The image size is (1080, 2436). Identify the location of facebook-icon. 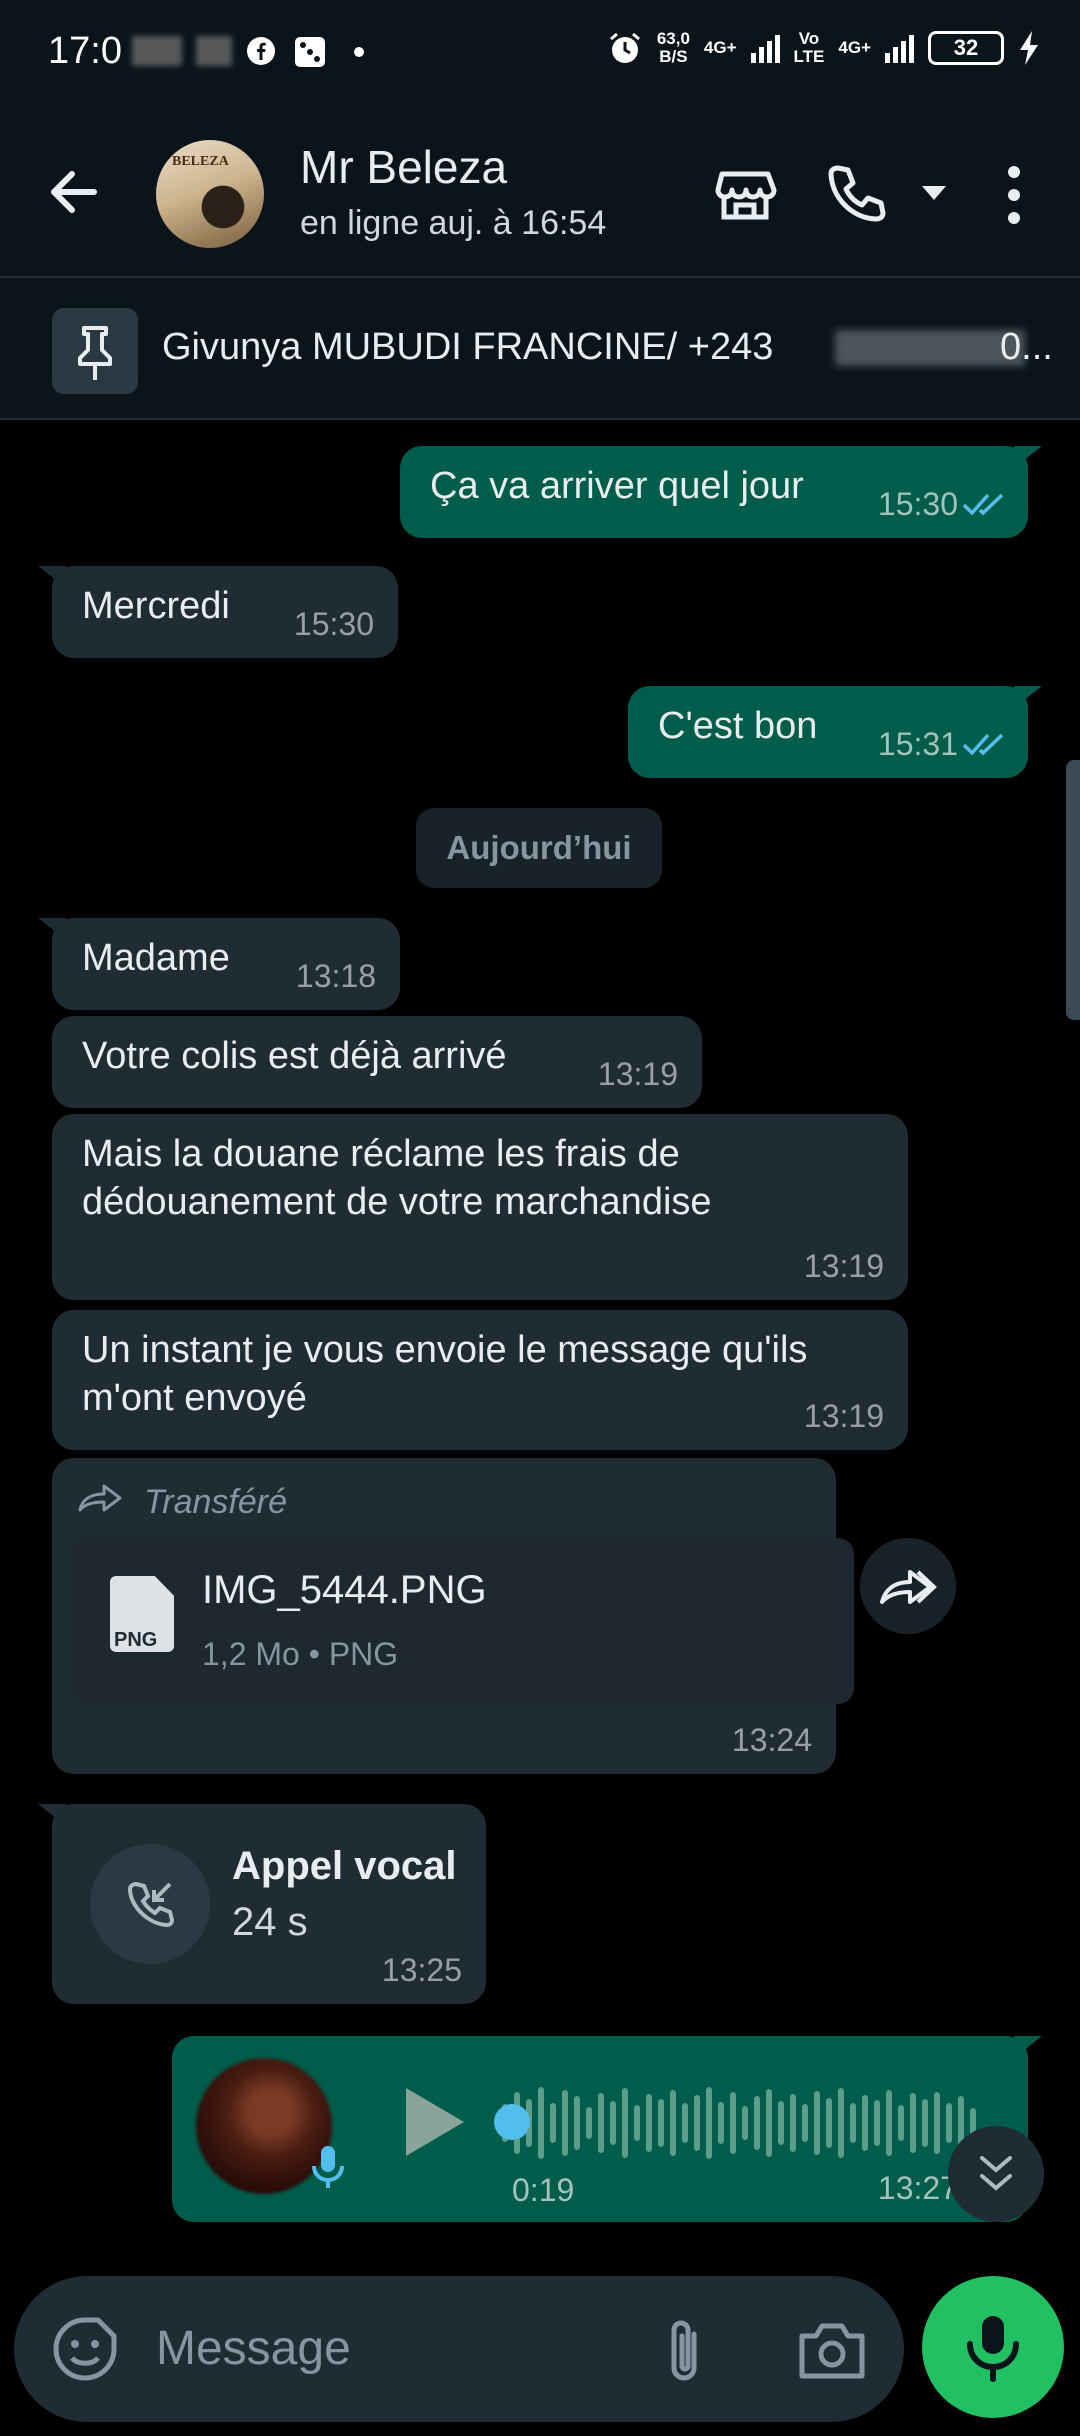
(261, 51).